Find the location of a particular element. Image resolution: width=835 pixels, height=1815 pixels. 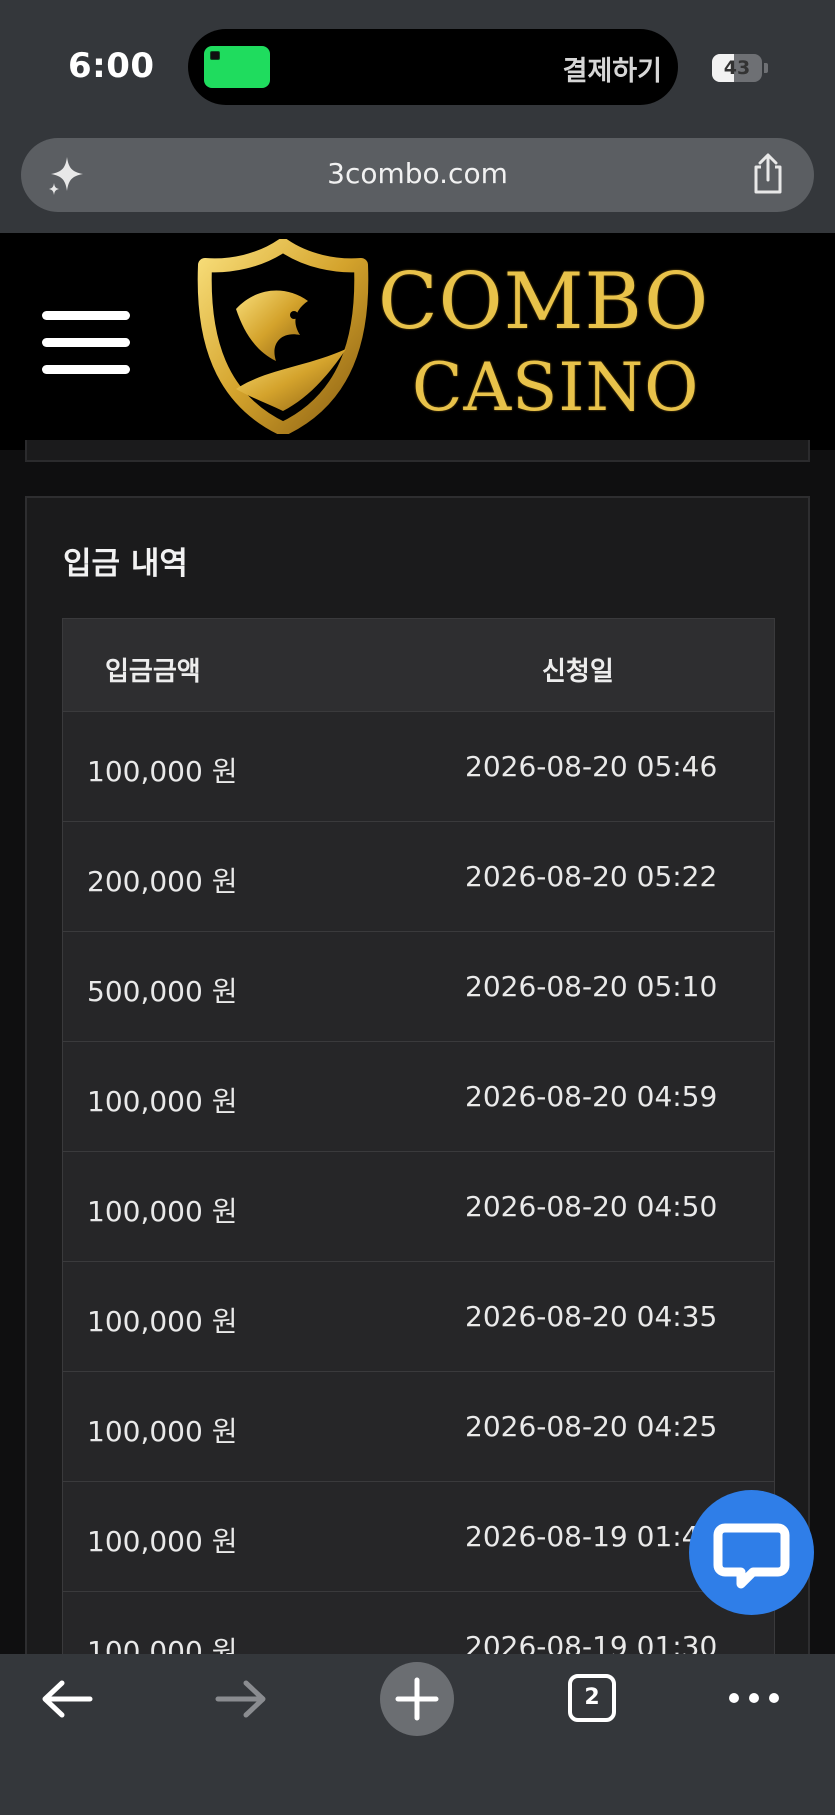

status-time: 6:00 is located at coordinates (111, 66).